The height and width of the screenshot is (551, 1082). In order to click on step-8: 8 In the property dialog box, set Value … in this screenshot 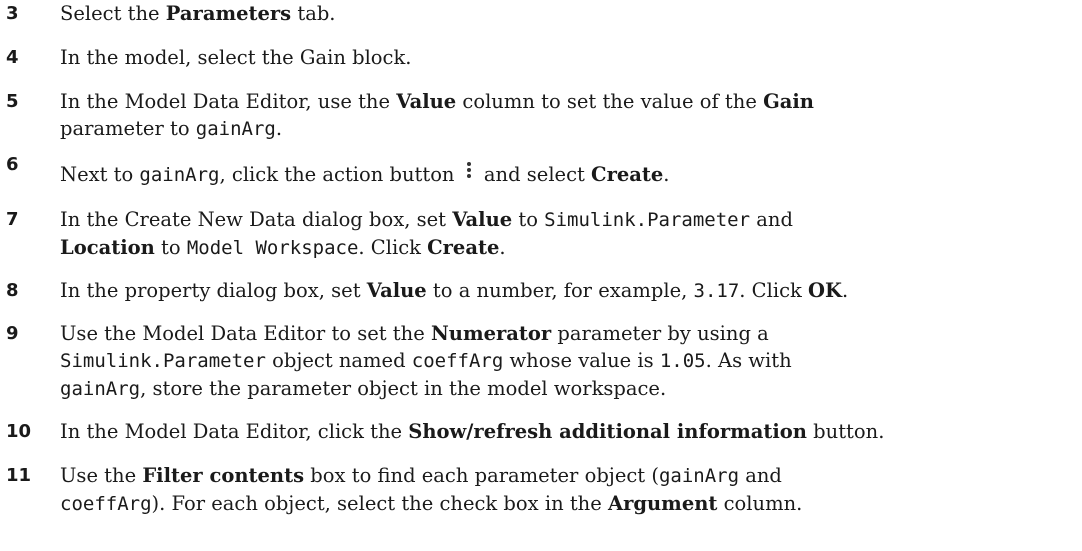, I will do `click(525, 291)`.